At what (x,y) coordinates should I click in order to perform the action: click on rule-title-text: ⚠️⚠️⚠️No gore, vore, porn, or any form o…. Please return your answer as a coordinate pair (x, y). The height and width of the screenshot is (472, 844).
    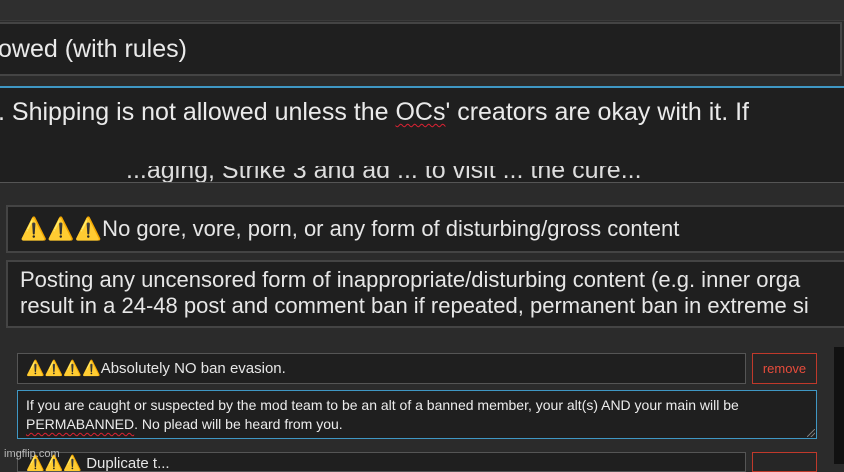
    Looking at the image, I should click on (350, 228).